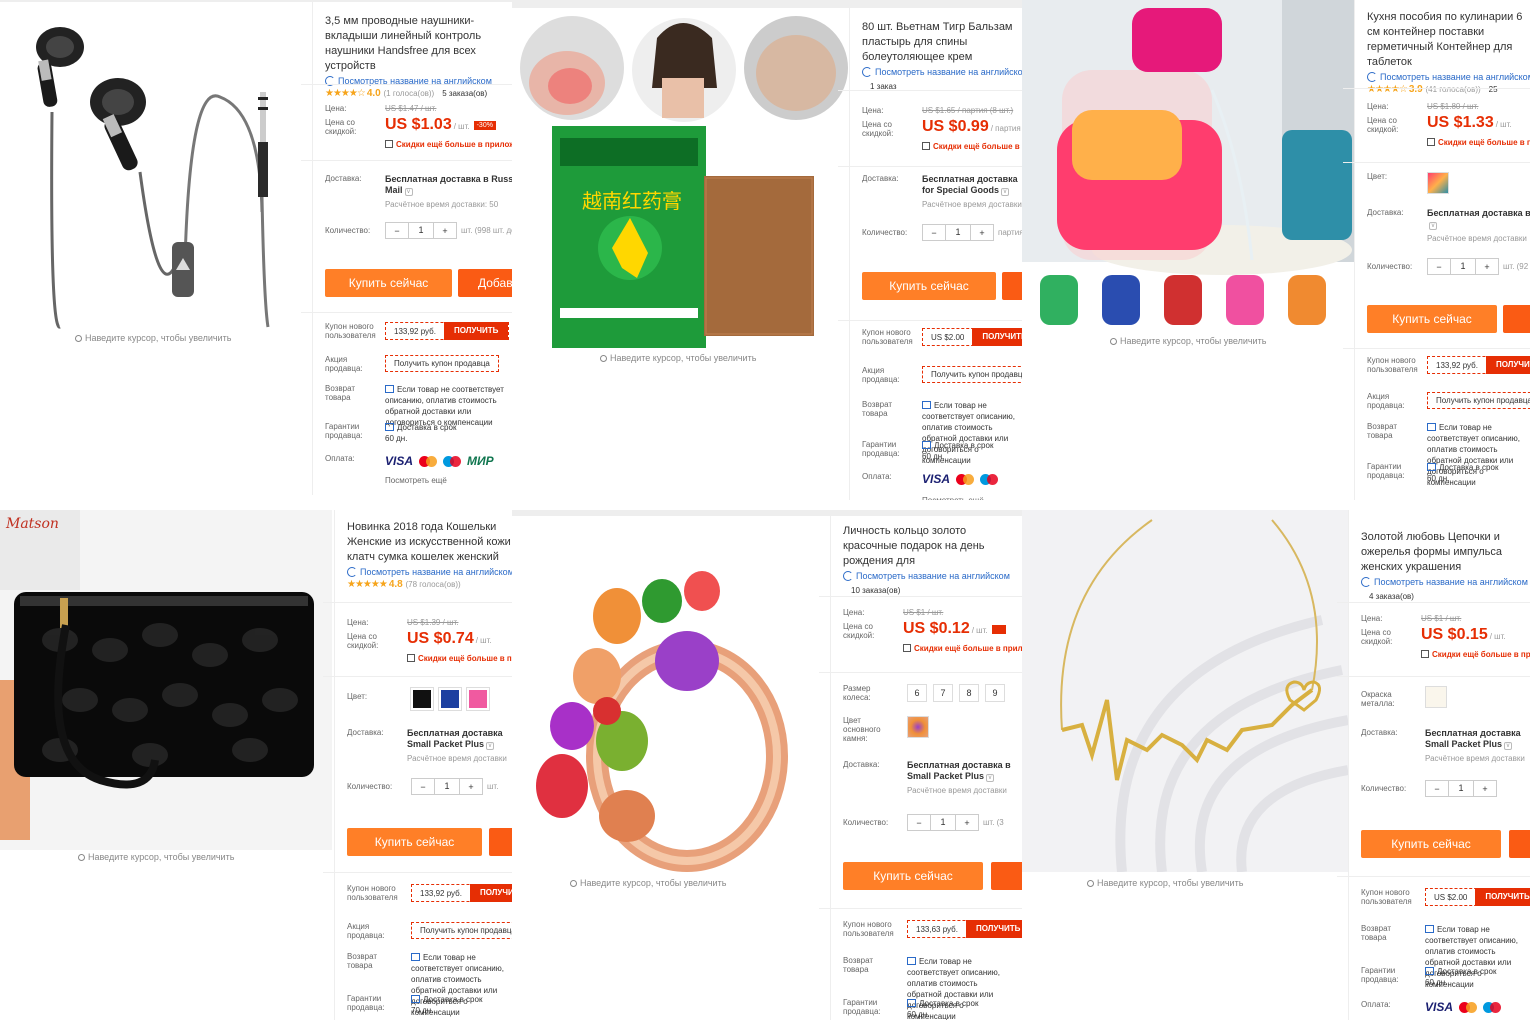 The image size is (1530, 1020). What do you see at coordinates (917, 693) in the screenshot?
I see `size-option-6: 6` at bounding box center [917, 693].